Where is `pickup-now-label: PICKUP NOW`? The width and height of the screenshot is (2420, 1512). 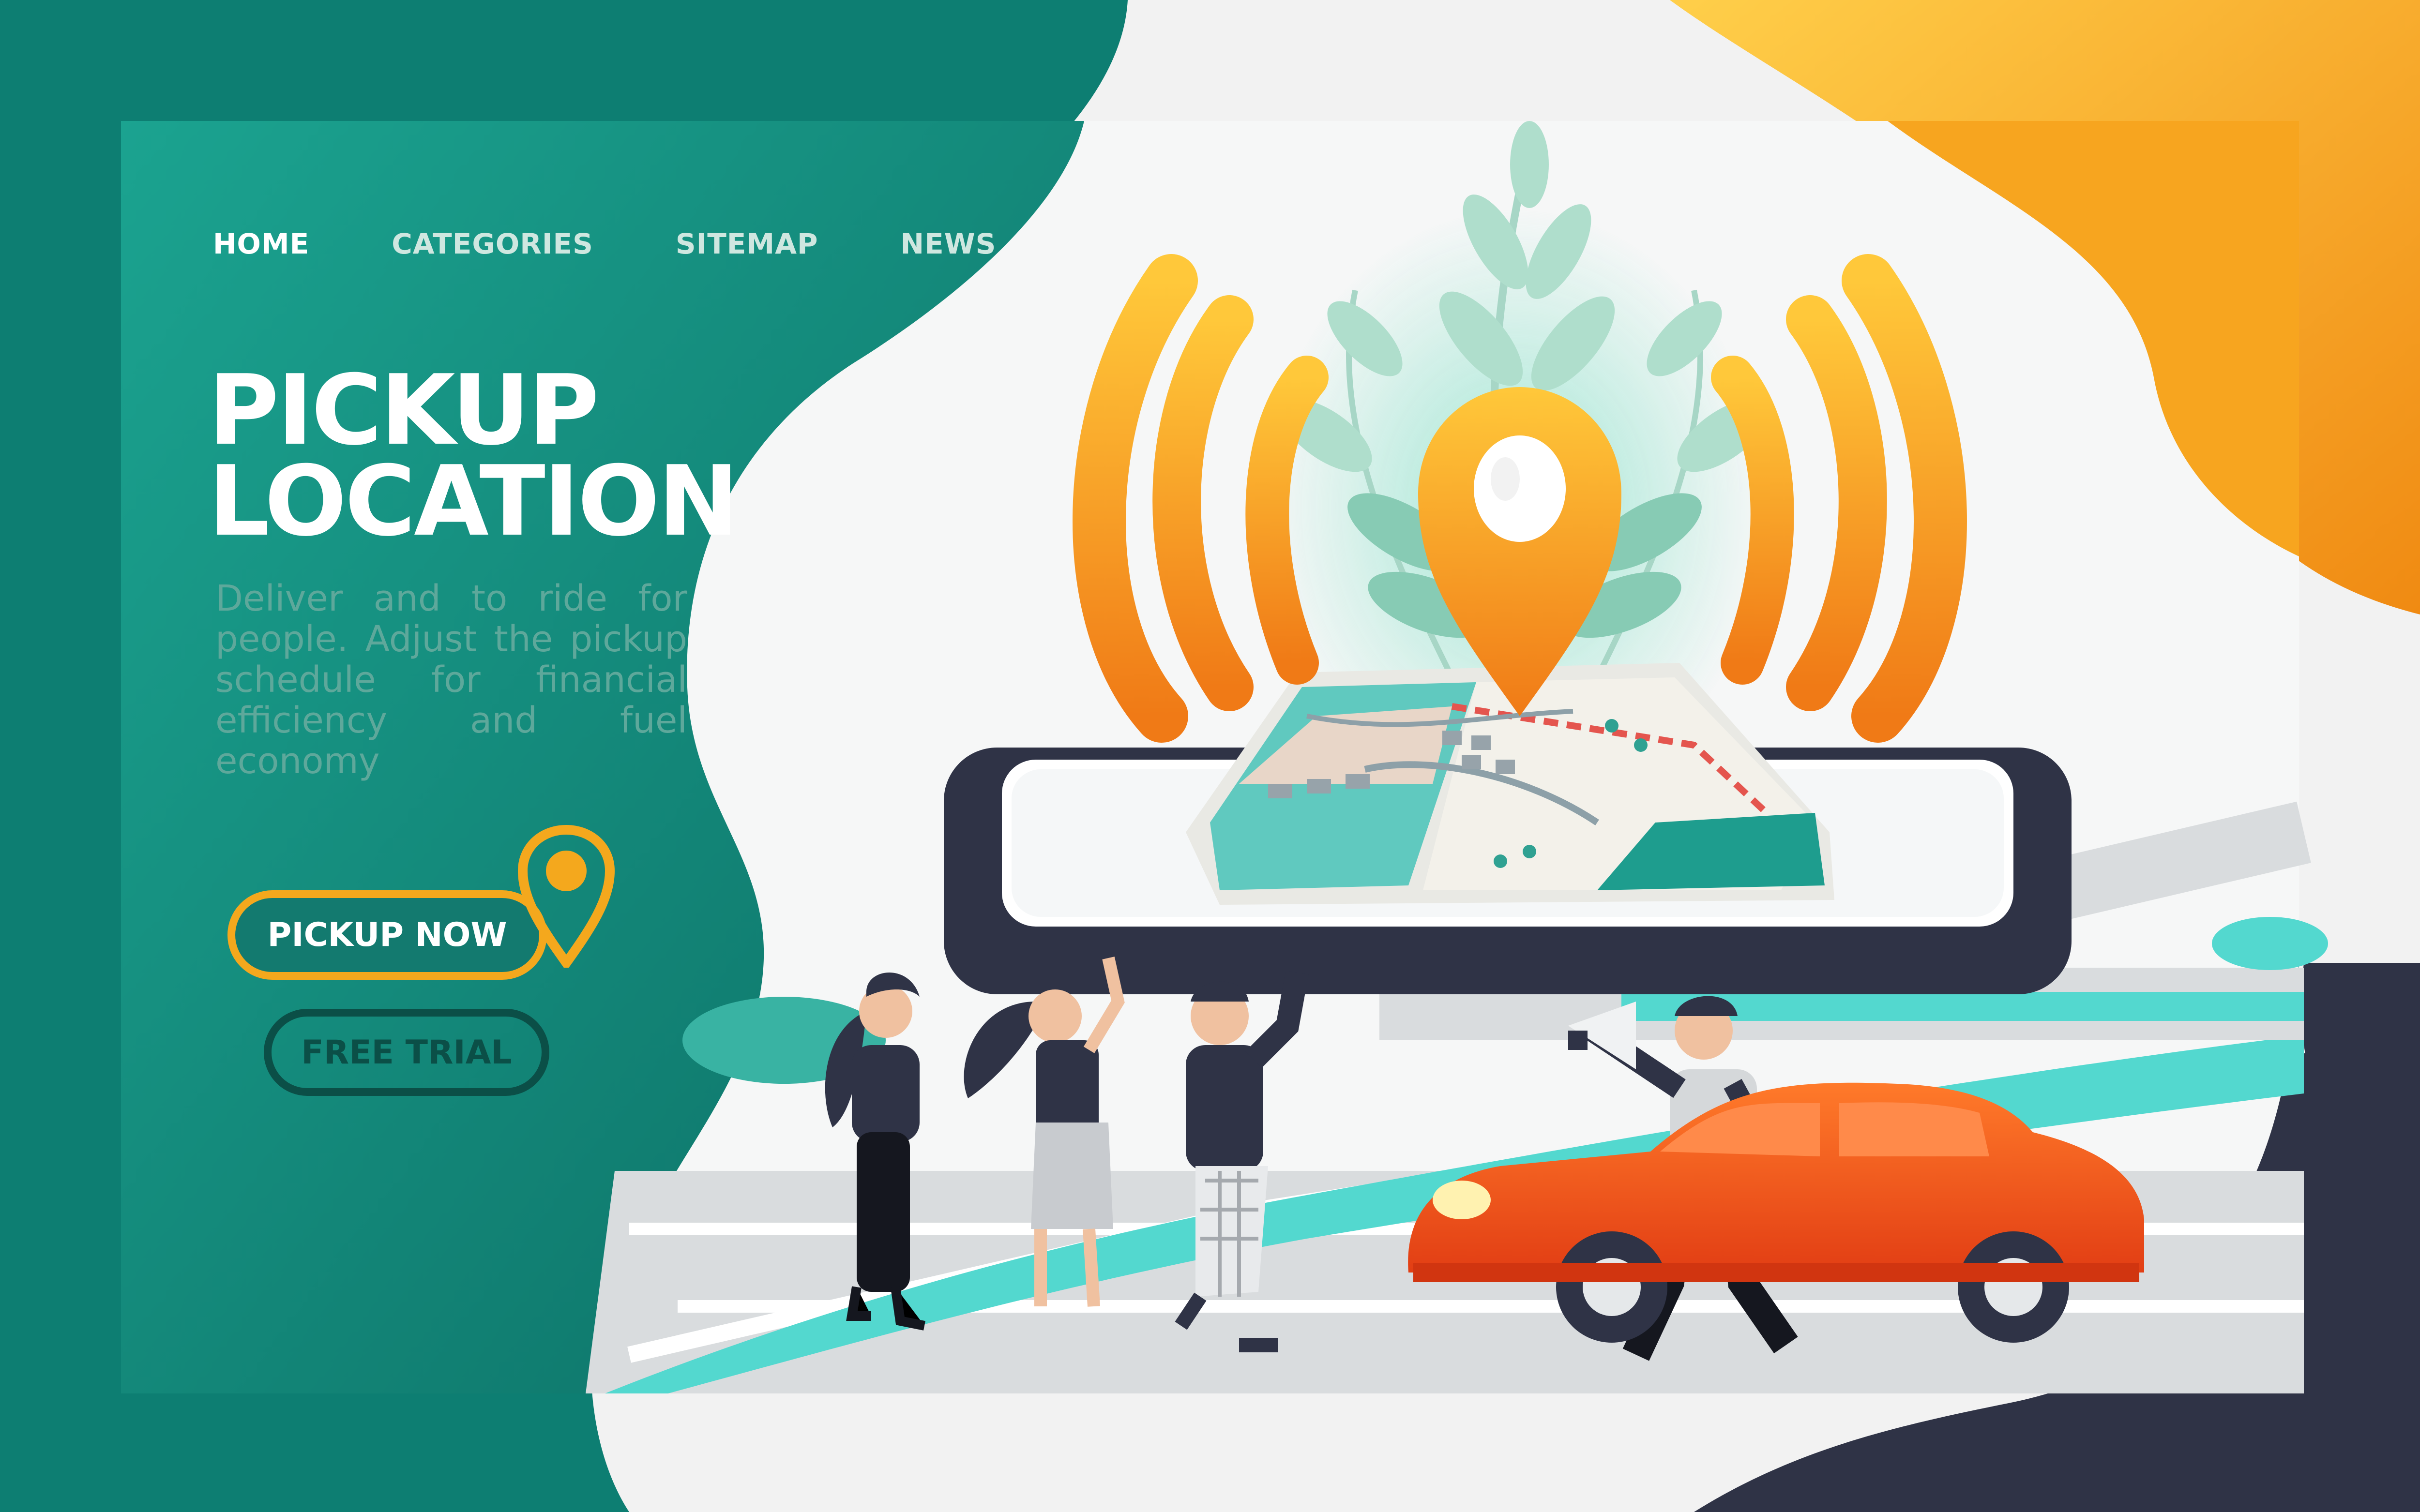 pickup-now-label: PICKUP NOW is located at coordinates (387, 935).